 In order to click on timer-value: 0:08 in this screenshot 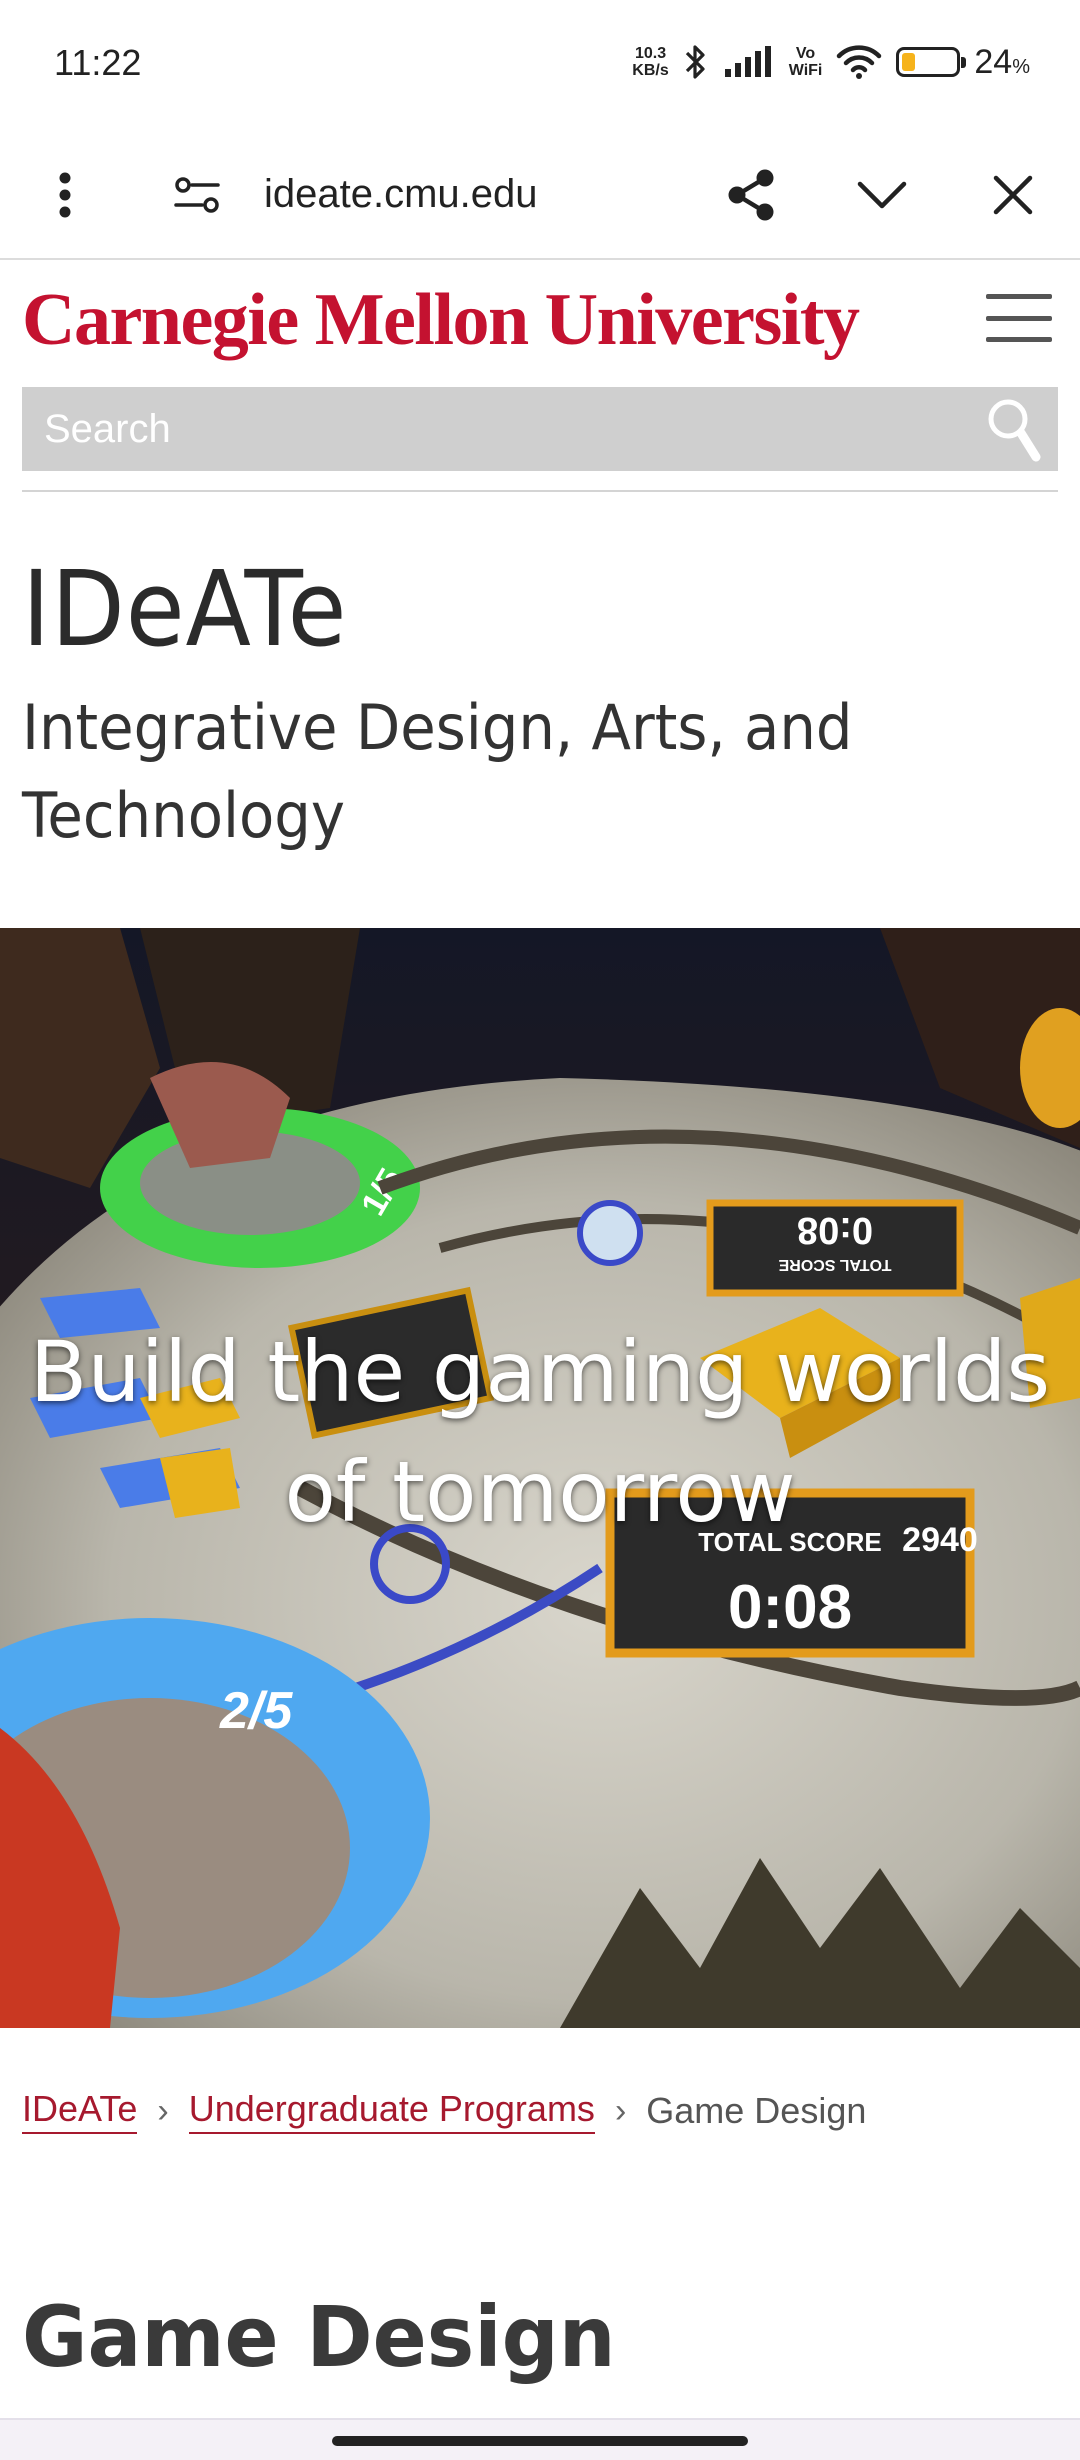, I will do `click(790, 1607)`.